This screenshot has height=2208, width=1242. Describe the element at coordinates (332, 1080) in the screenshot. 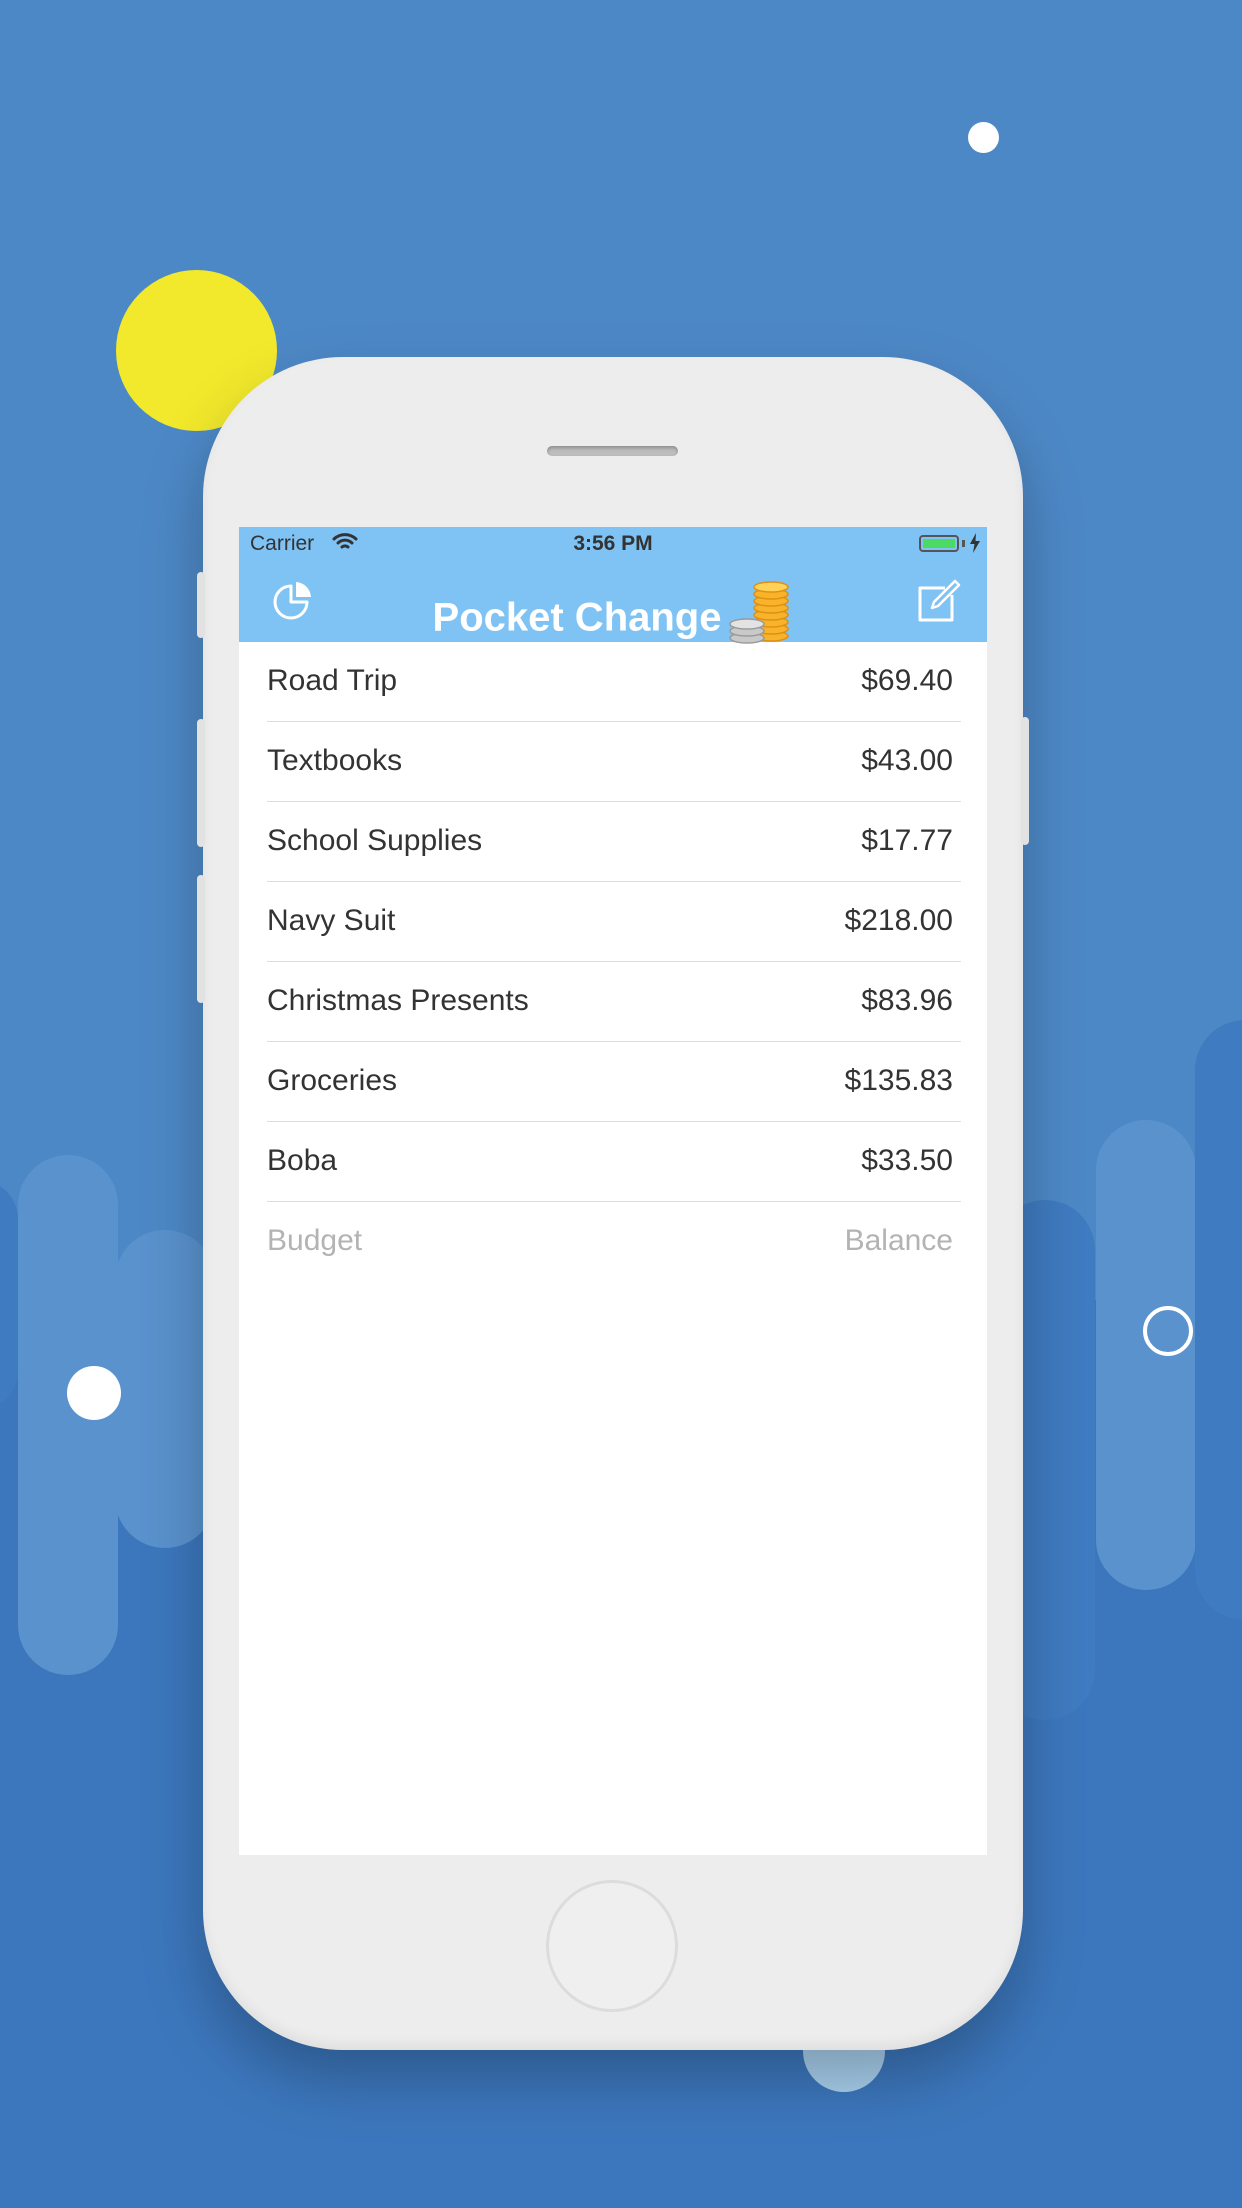

I see `expense-name: Groceries` at that location.